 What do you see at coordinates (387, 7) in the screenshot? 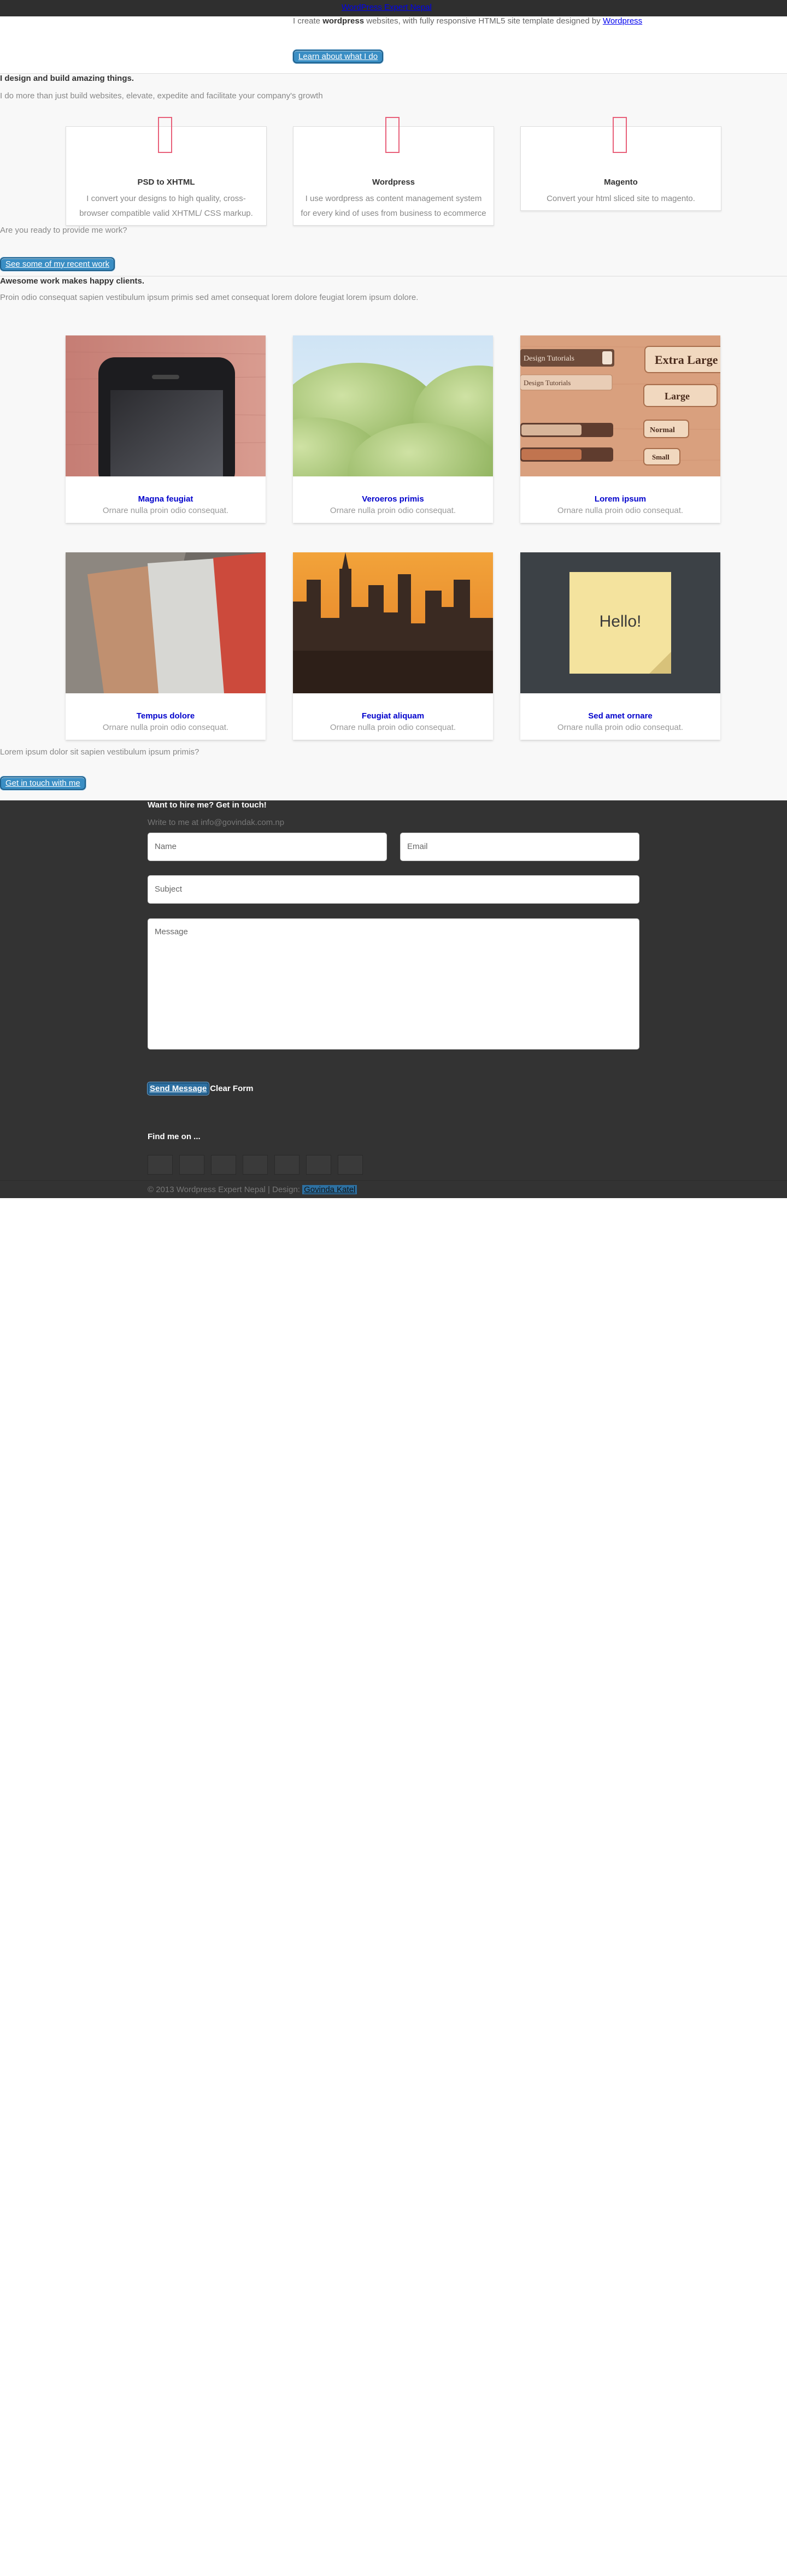
I see `site-title-link: WordPress Expert Nepal` at bounding box center [387, 7].